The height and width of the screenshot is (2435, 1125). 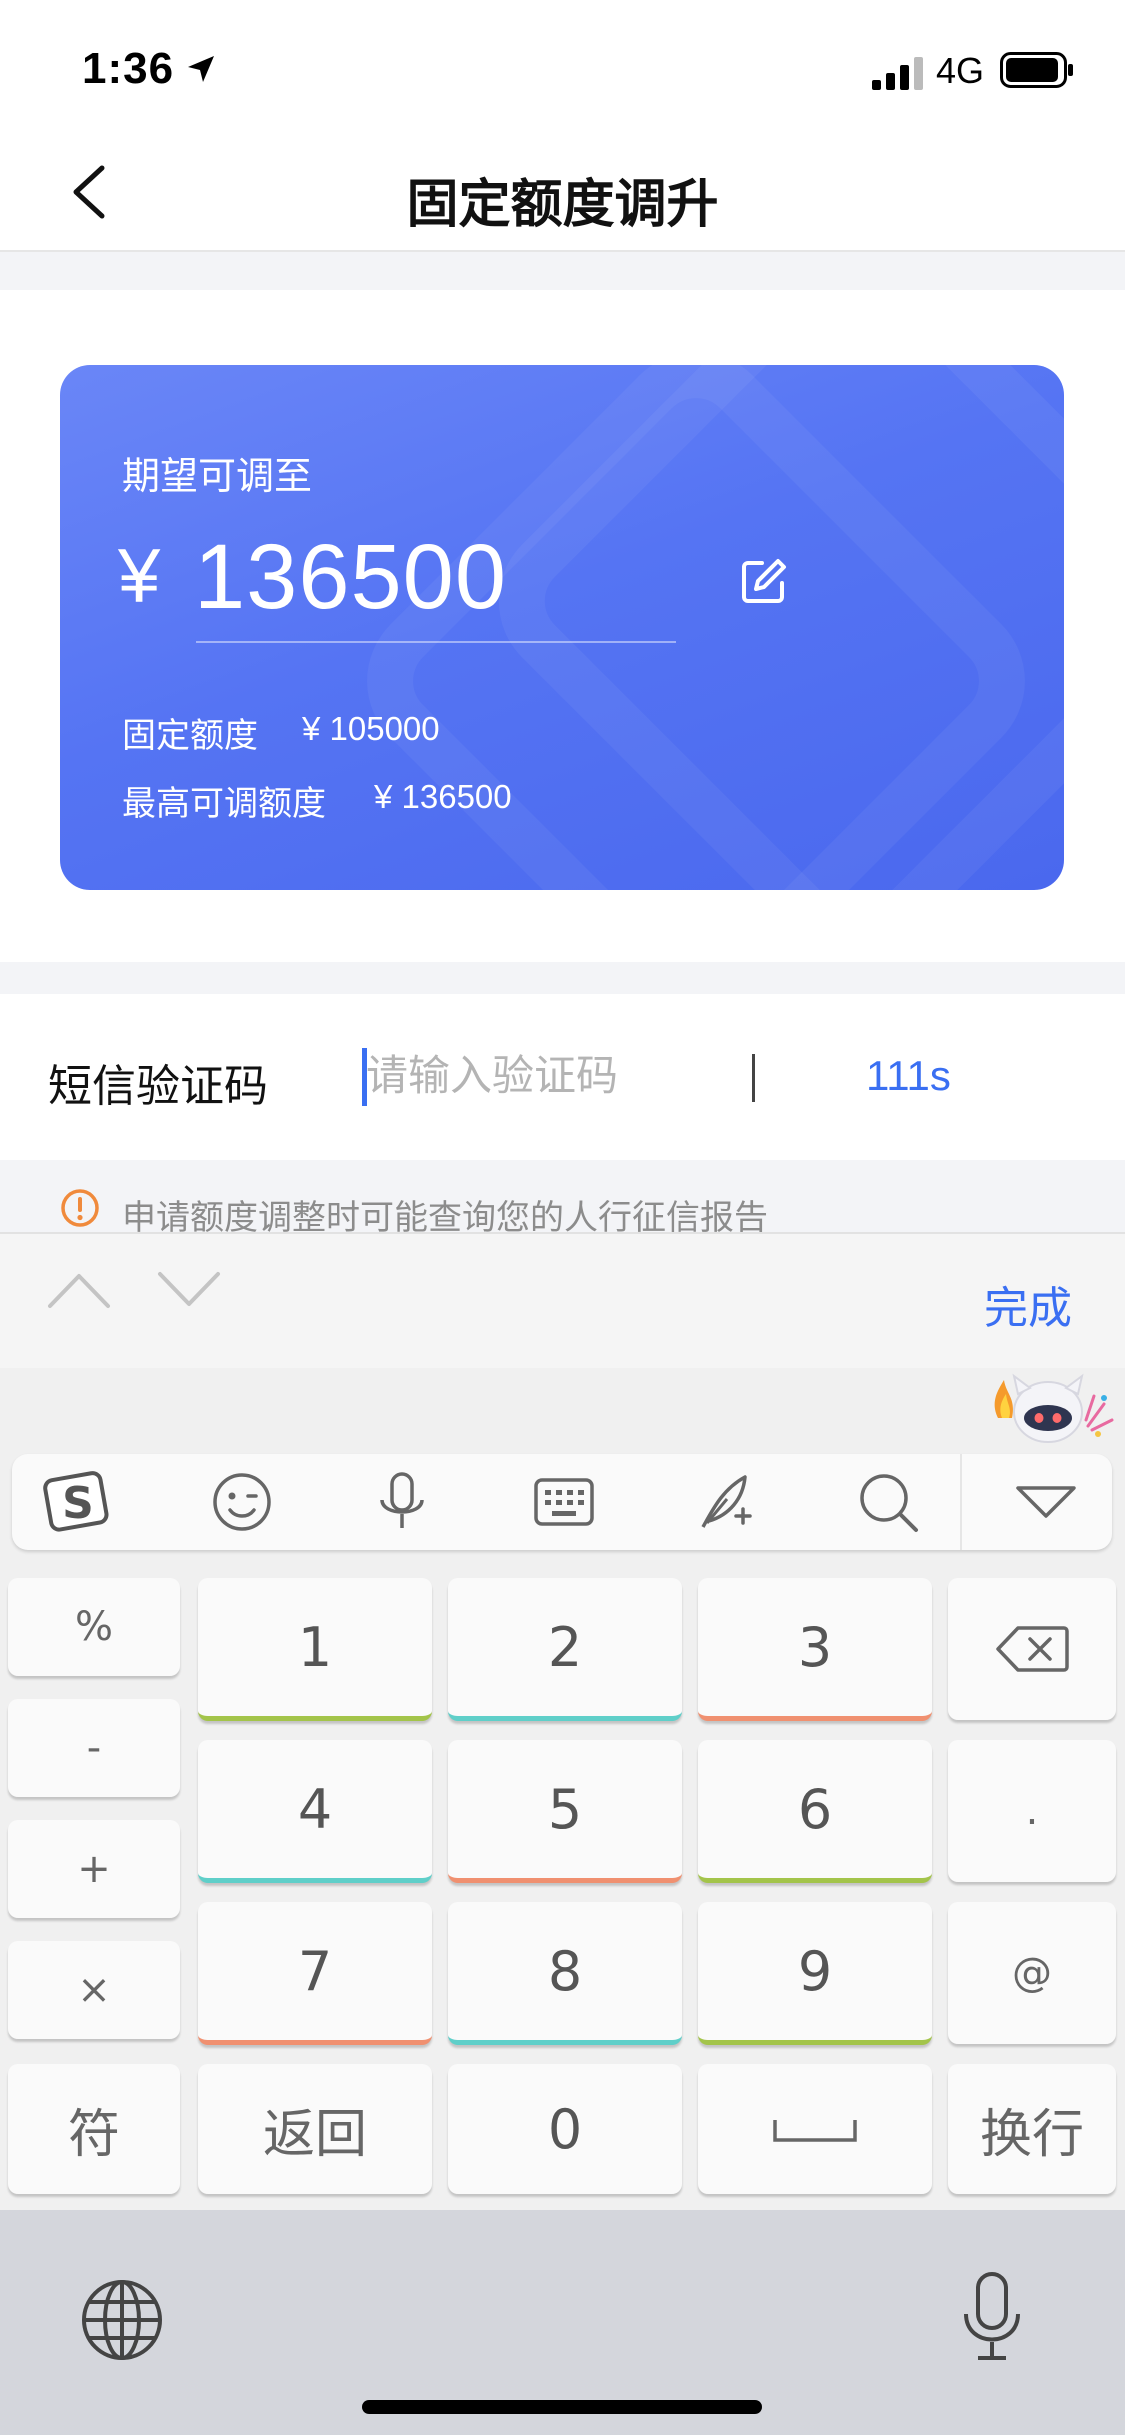 What do you see at coordinates (562, 205) in the screenshot?
I see `page-title: 固定额度调升` at bounding box center [562, 205].